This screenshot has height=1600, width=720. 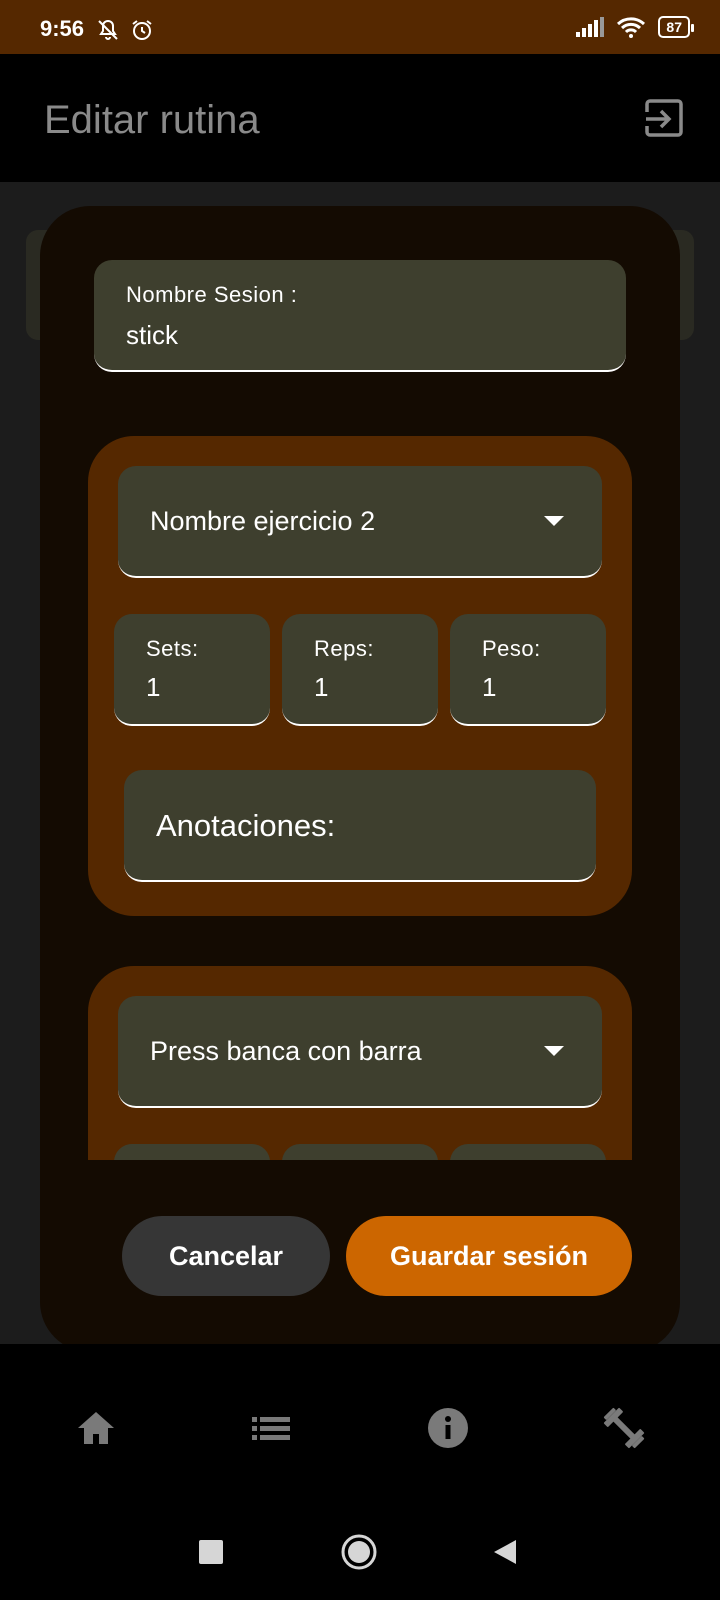 What do you see at coordinates (272, 1428) in the screenshot?
I see `list-icon` at bounding box center [272, 1428].